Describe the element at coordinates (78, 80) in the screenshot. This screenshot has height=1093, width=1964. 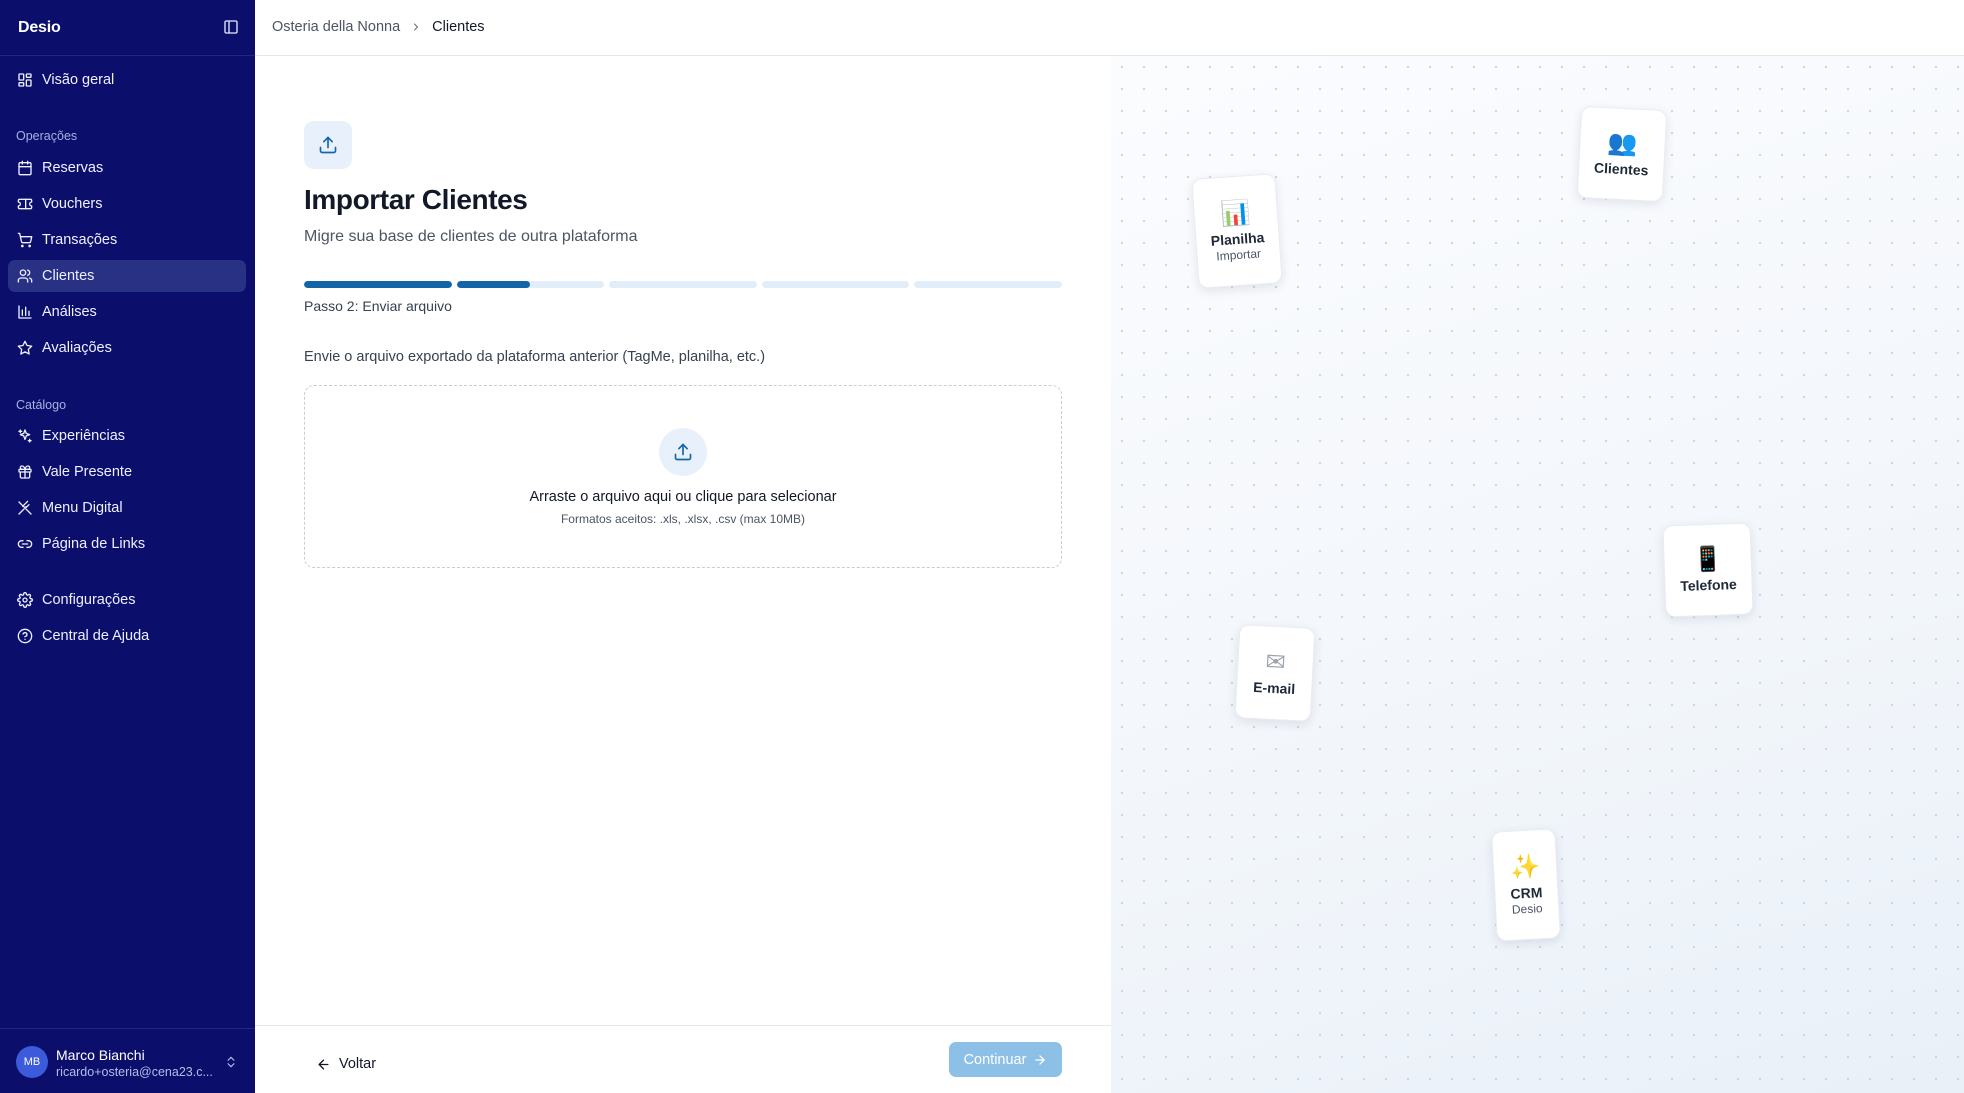
I see `sidebar-item-label: Visão geral` at that location.